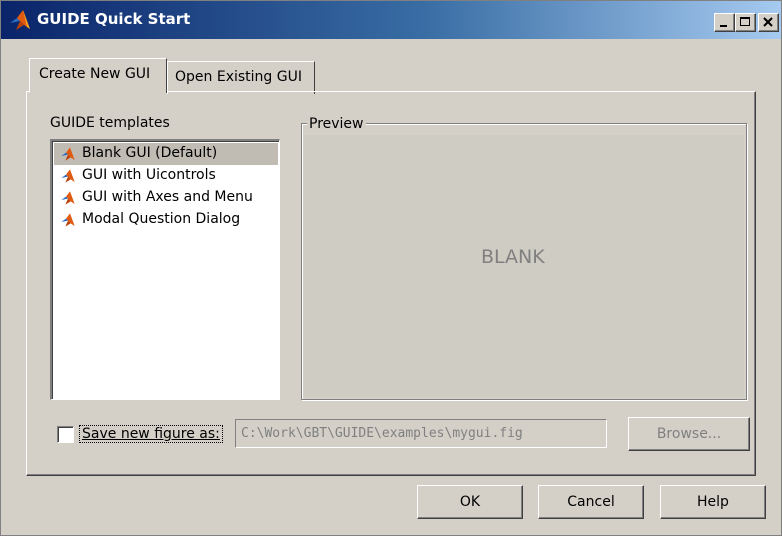 This screenshot has height=536, width=782. I want to click on tab-open-existing-gui: Open Existing GUI, so click(241, 77).